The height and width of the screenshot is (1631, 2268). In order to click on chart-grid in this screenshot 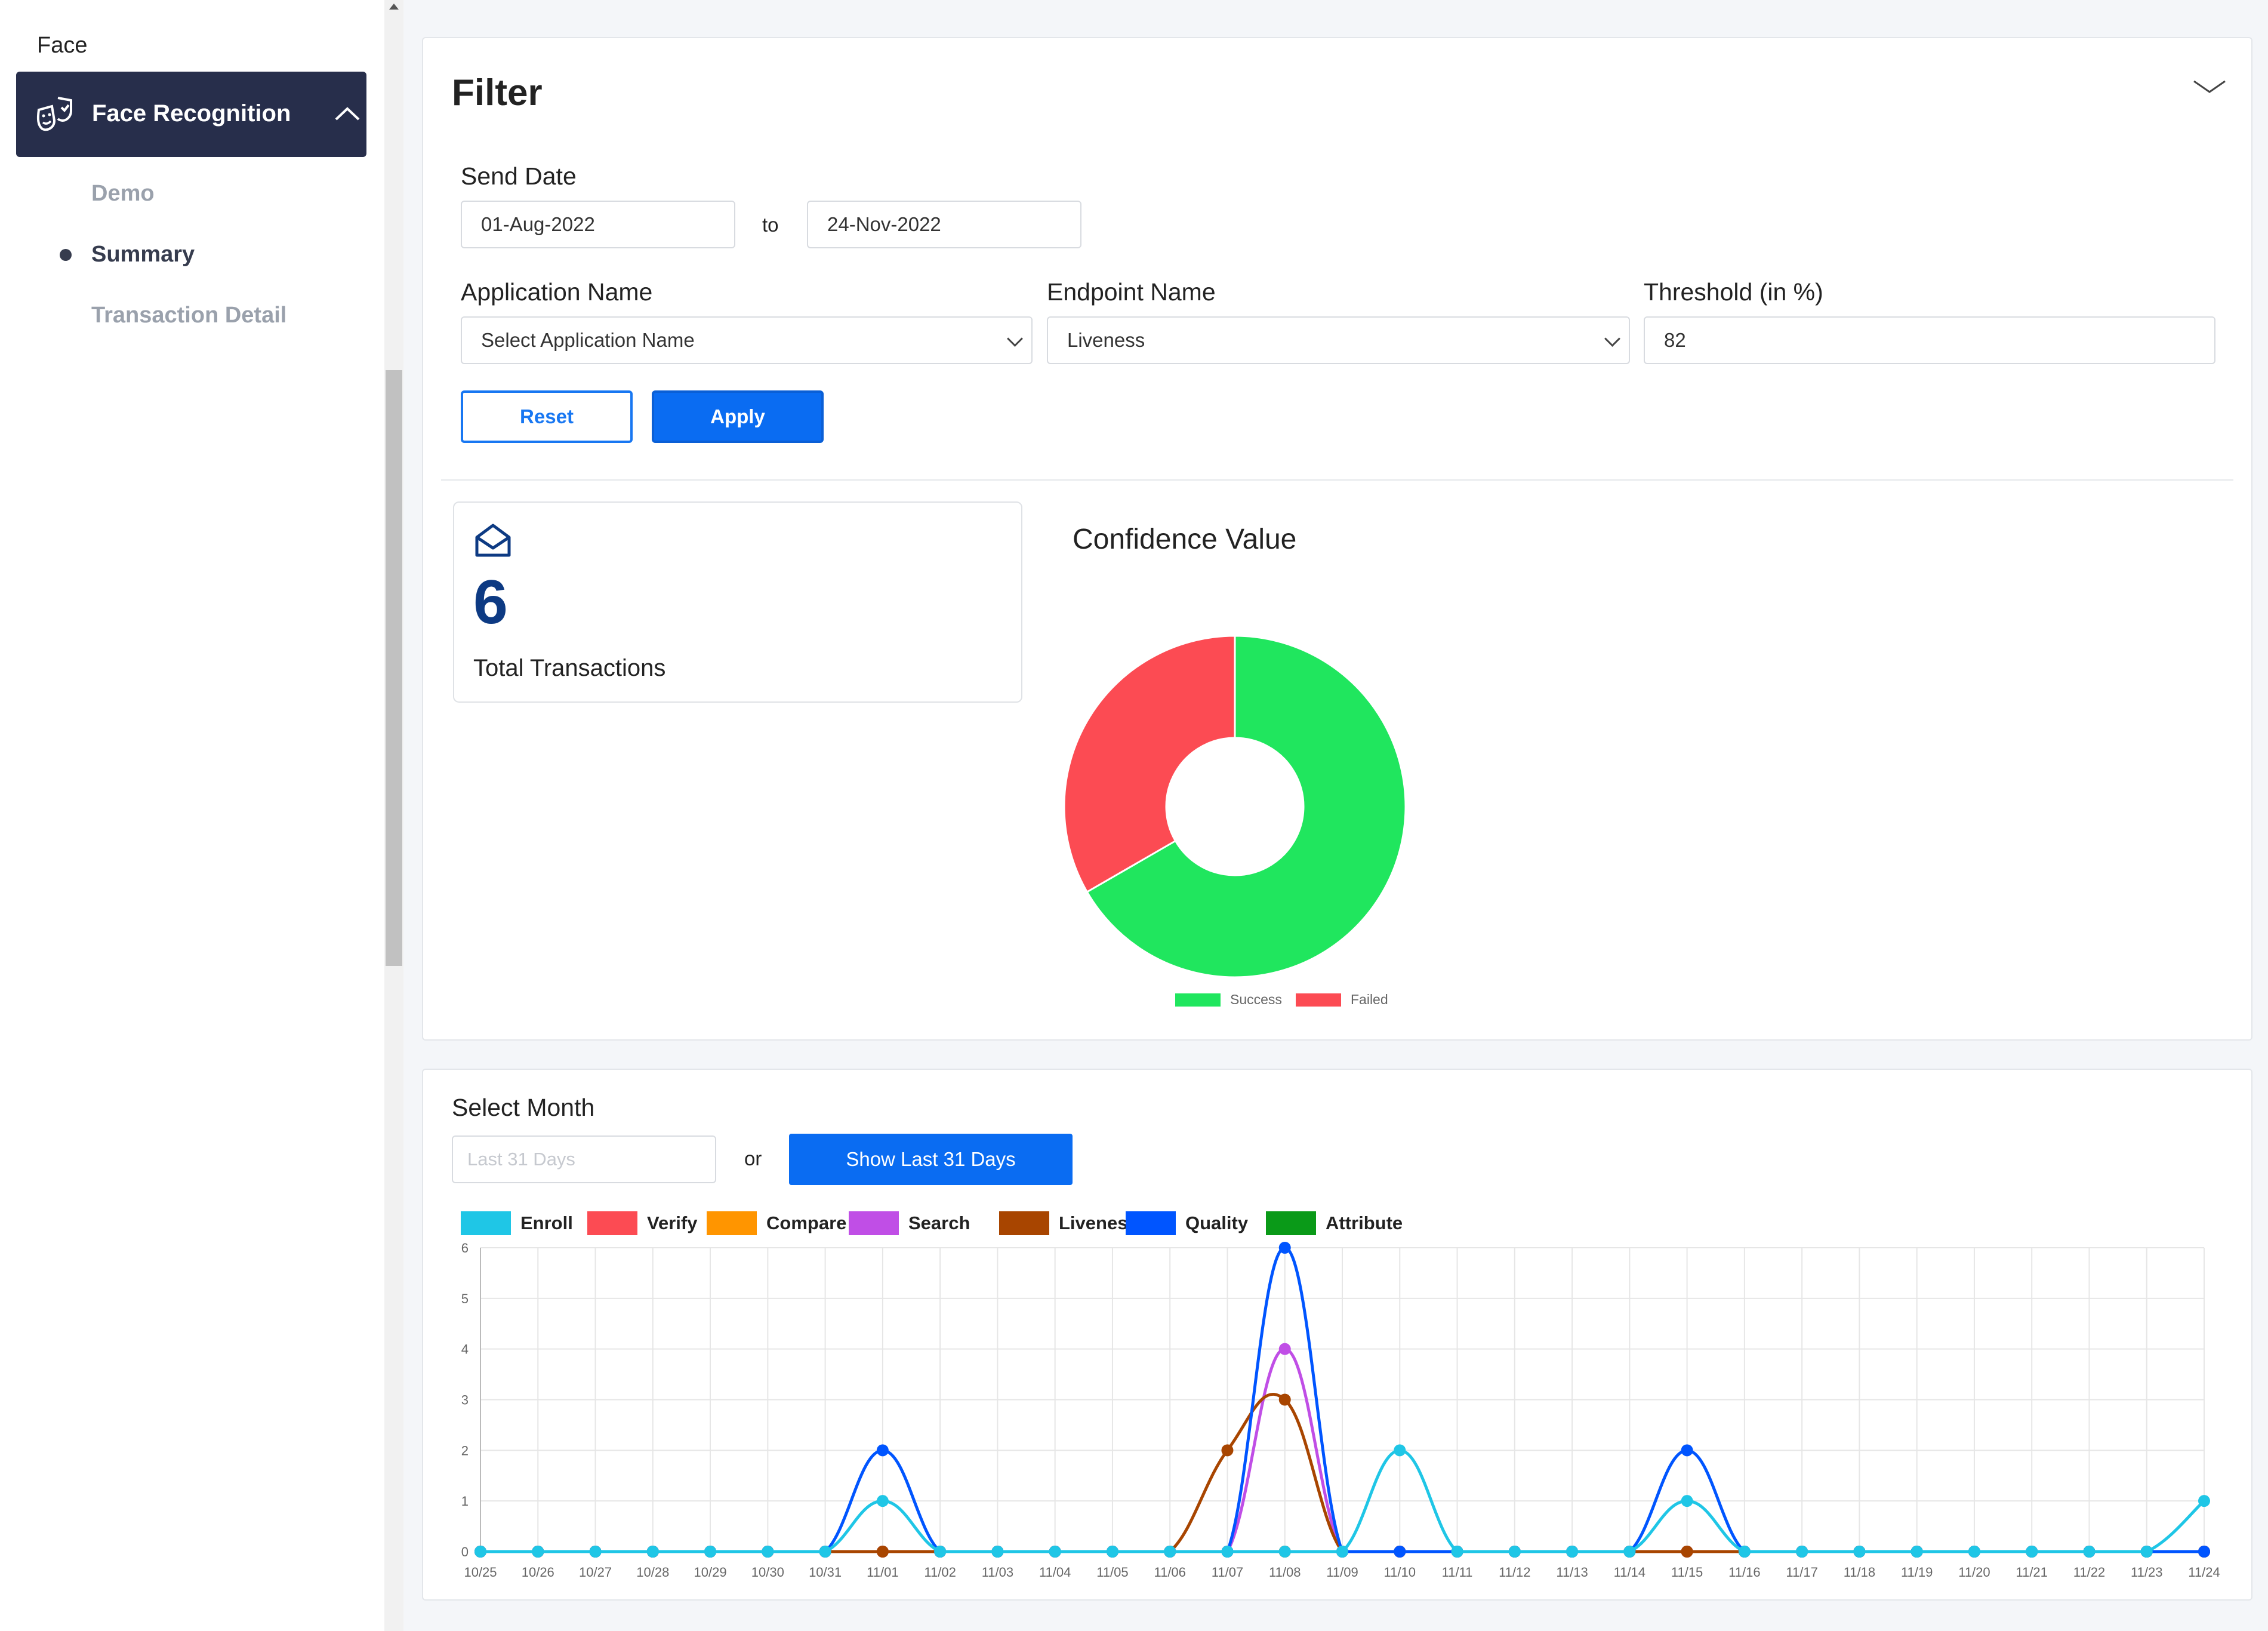, I will do `click(1342, 1403)`.